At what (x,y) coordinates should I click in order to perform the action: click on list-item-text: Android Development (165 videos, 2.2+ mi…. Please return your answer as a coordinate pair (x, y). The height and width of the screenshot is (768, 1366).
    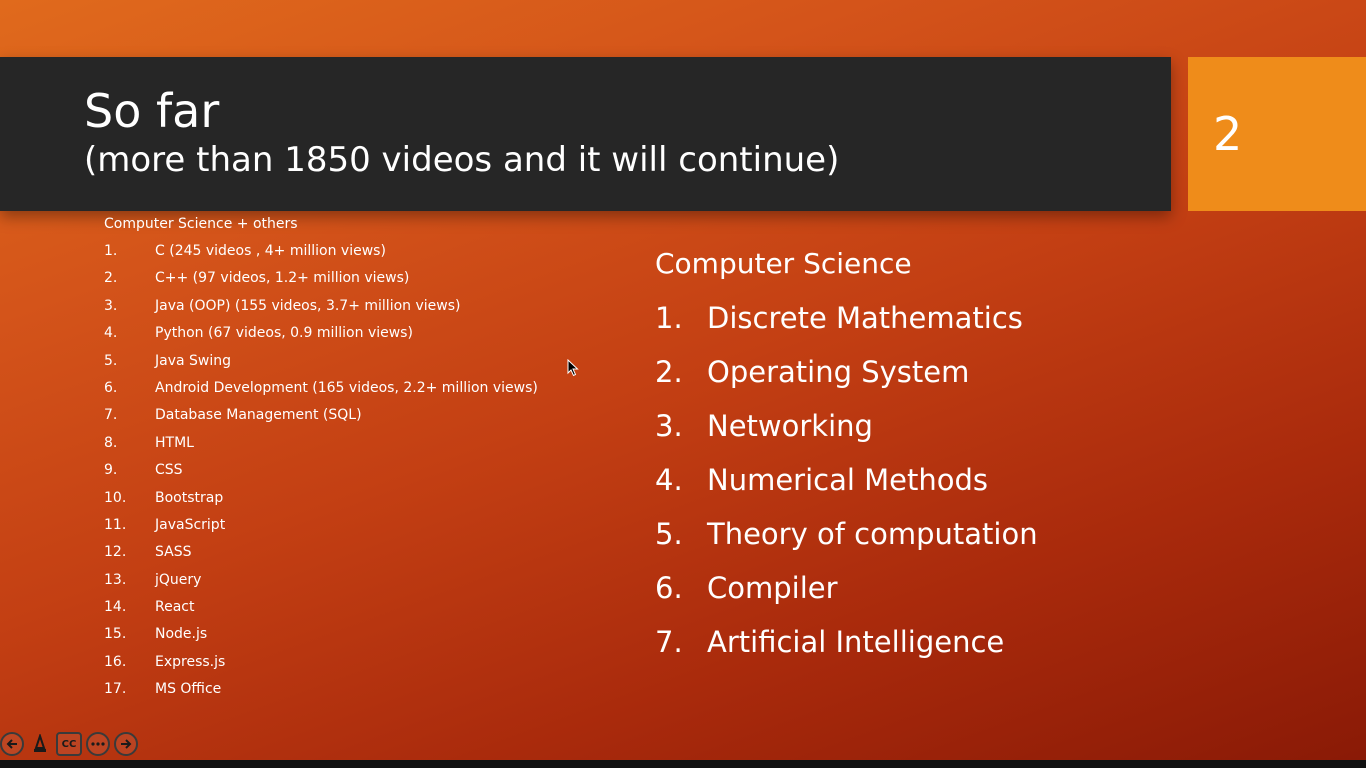
    Looking at the image, I should click on (346, 387).